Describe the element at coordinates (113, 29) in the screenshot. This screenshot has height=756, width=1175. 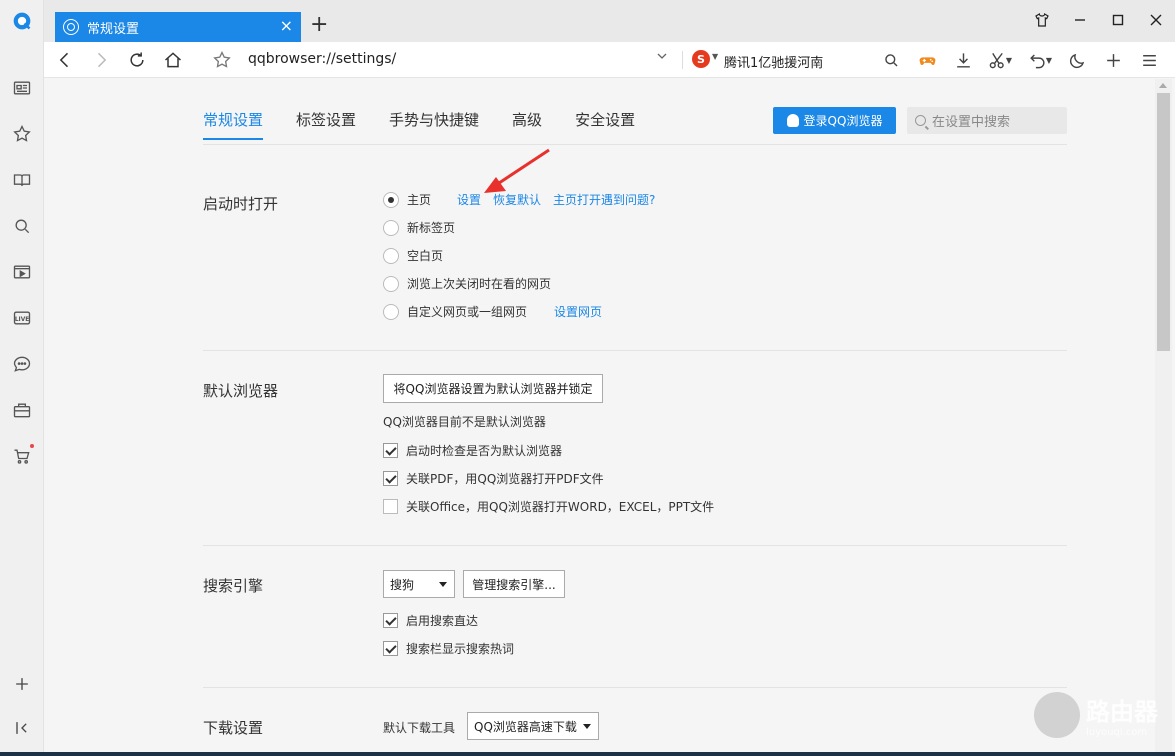
I see `tab-title: 常规设置` at that location.